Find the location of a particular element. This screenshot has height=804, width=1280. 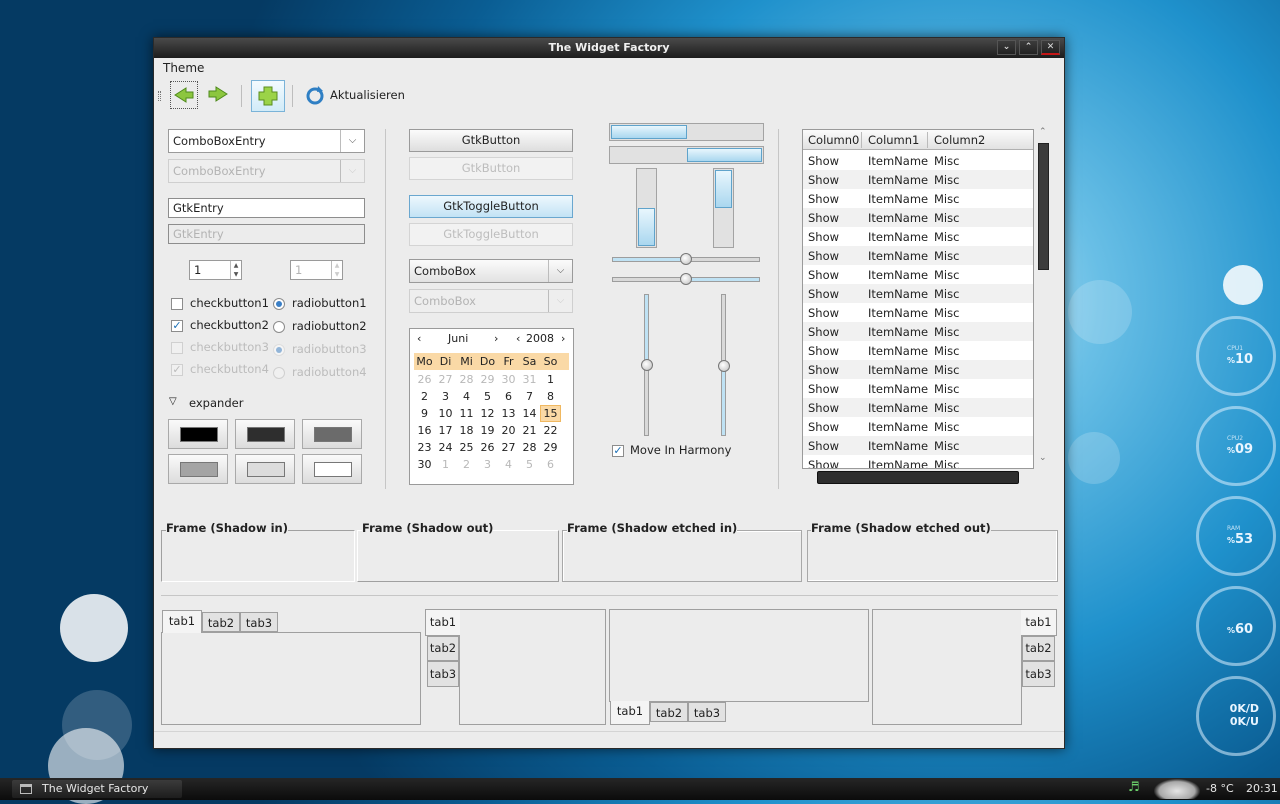

gtk-entry-field: GtkEntry is located at coordinates (266, 208).